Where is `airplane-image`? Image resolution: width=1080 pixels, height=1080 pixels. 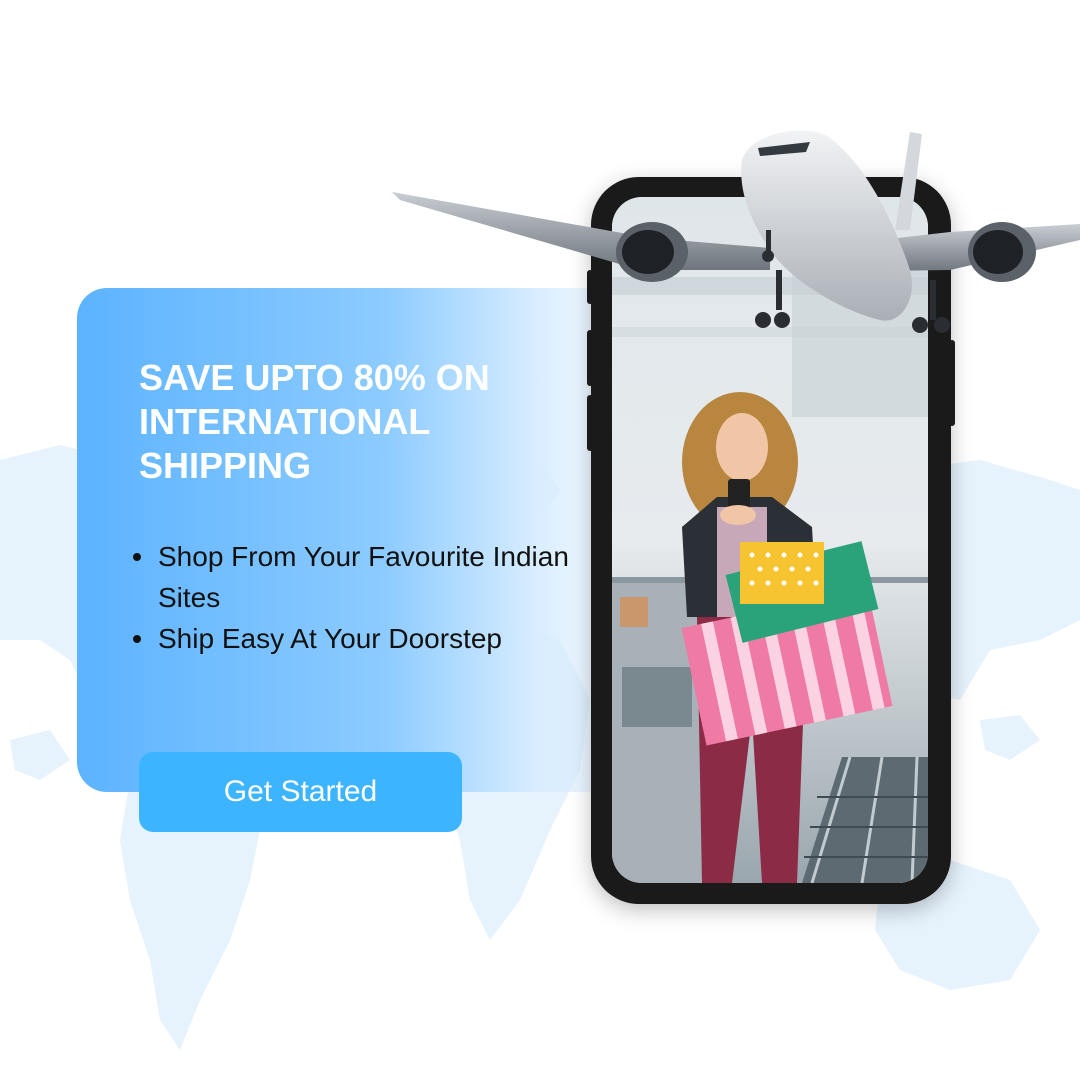 airplane-image is located at coordinates (736, 231).